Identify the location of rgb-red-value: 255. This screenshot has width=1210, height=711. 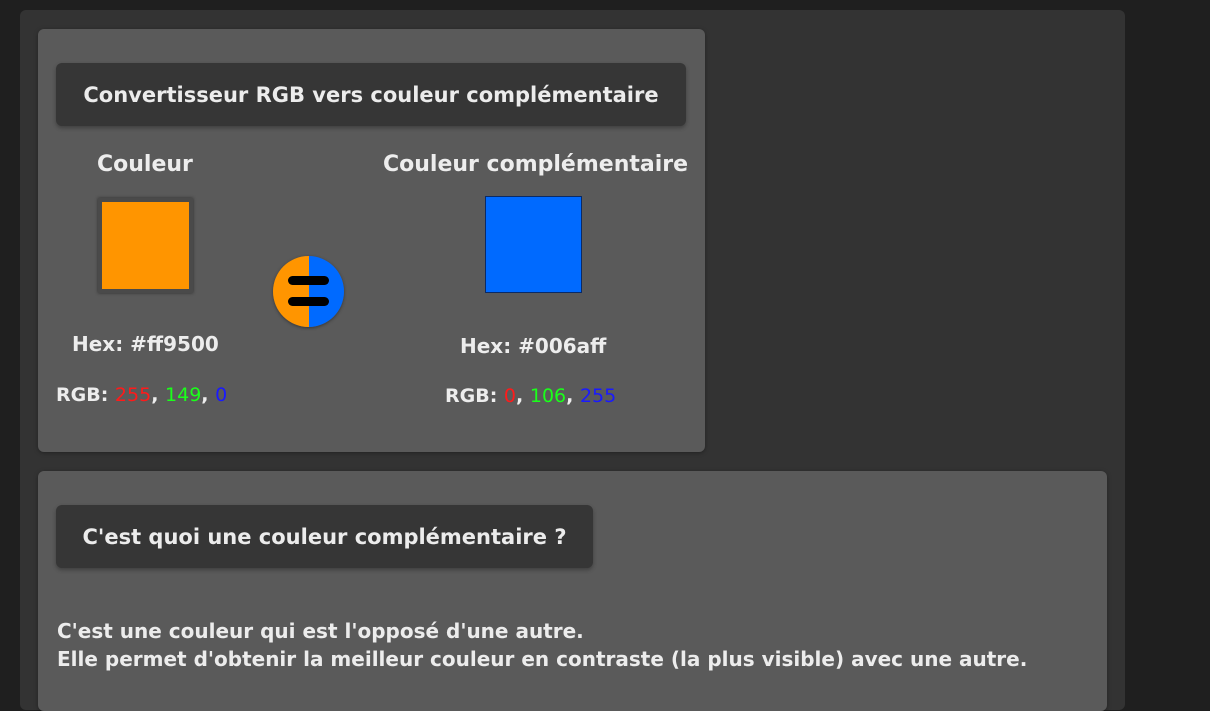
(133, 395).